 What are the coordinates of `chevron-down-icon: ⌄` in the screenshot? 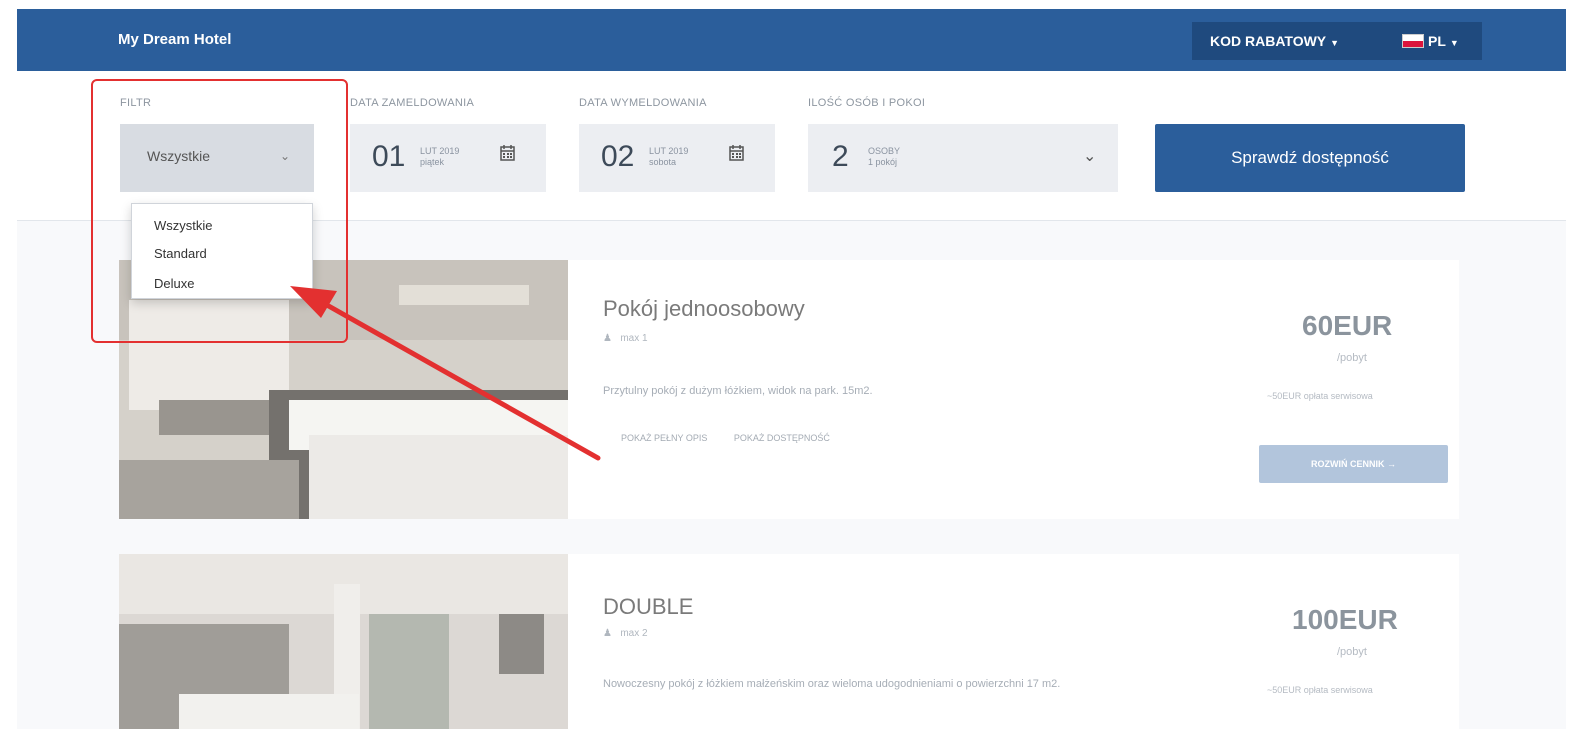 It's located at (1090, 156).